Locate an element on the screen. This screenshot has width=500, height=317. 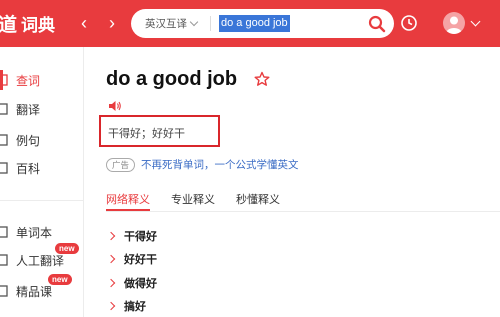
sidebar-item-courses: 精品课 new is located at coordinates (41, 289).